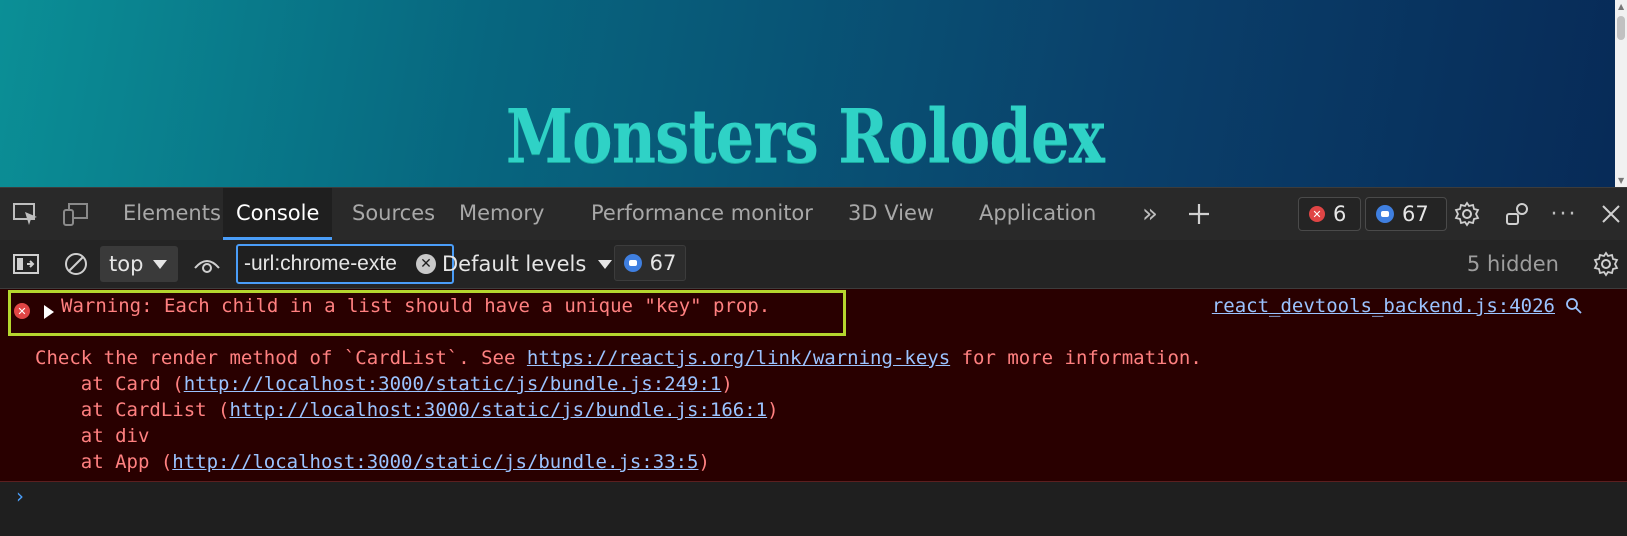  I want to click on customize-icon, so click(1518, 214).